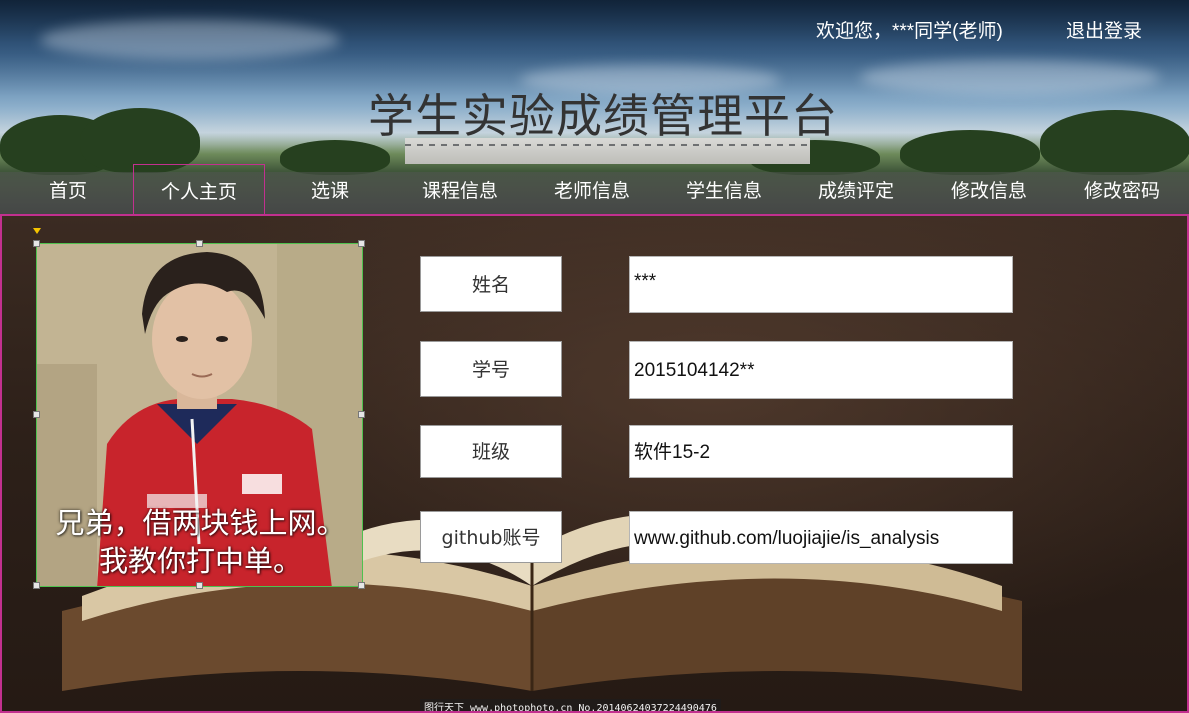 The image size is (1189, 713). What do you see at coordinates (491, 537) in the screenshot?
I see `github-label: github账号` at bounding box center [491, 537].